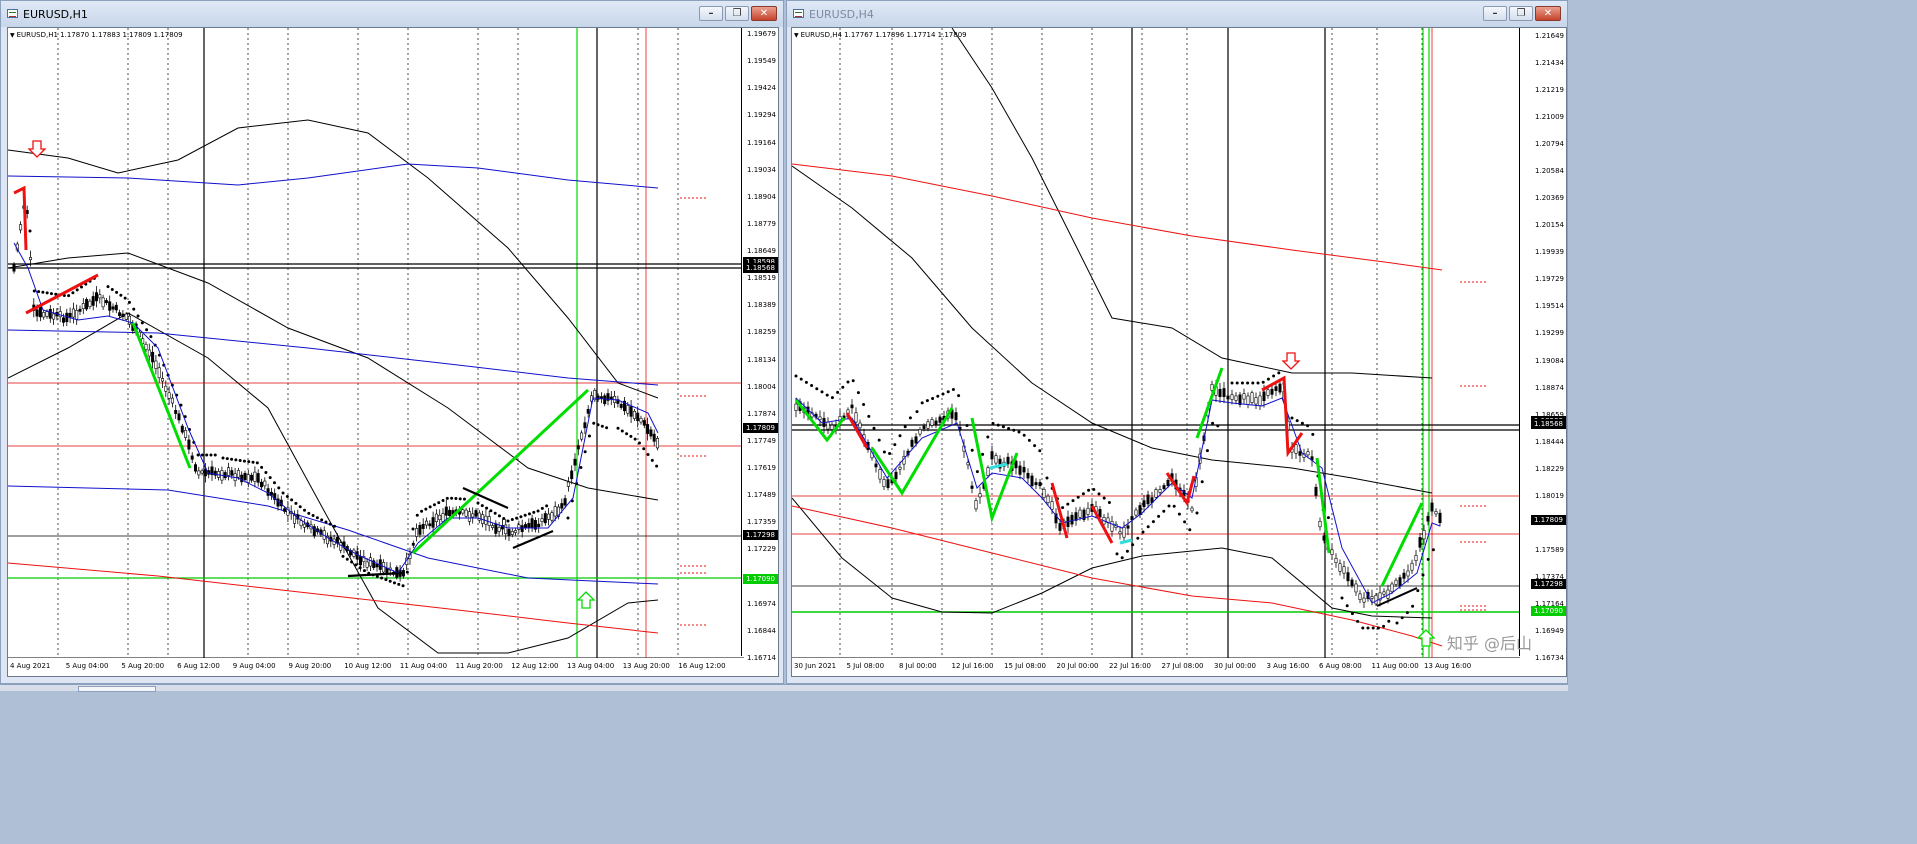 The image size is (1917, 844). Describe the element at coordinates (533, 539) in the screenshot. I see `zigzag-black-segment` at that location.